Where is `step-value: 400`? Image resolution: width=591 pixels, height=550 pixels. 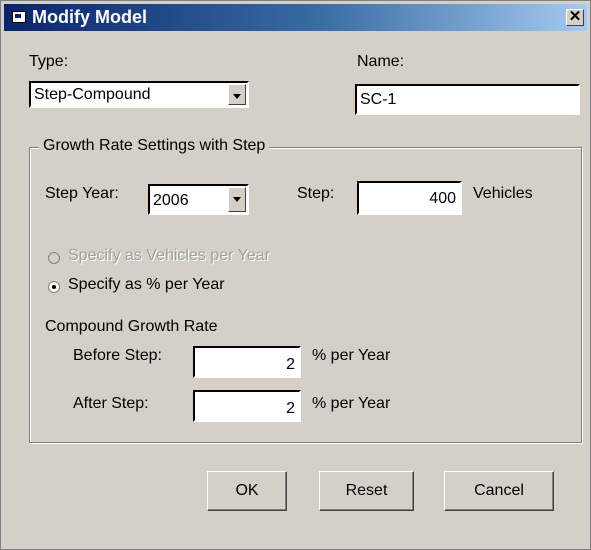
step-value: 400 is located at coordinates (442, 198).